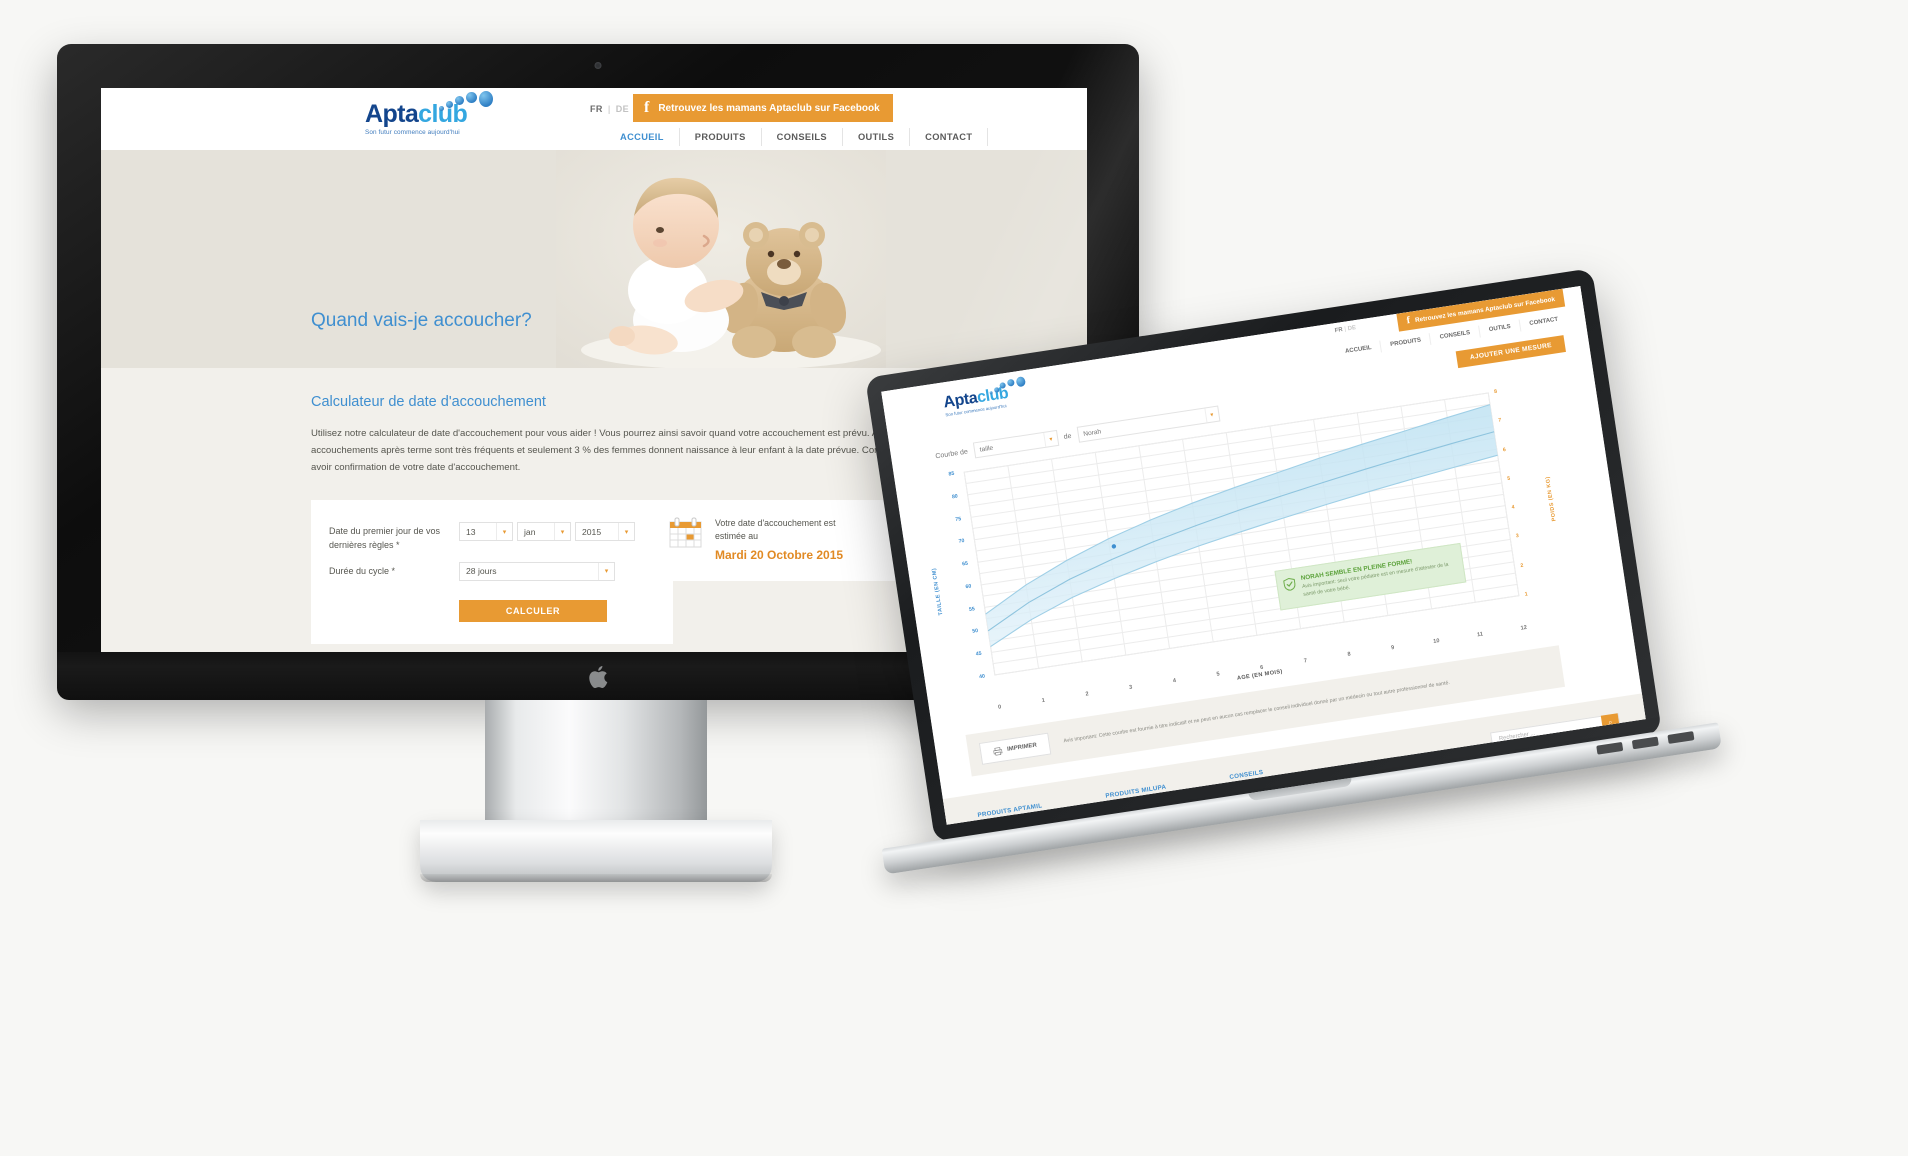 The width and height of the screenshot is (1908, 1156). Describe the element at coordinates (596, 764) in the screenshot. I see `imac-stand-neck` at that location.